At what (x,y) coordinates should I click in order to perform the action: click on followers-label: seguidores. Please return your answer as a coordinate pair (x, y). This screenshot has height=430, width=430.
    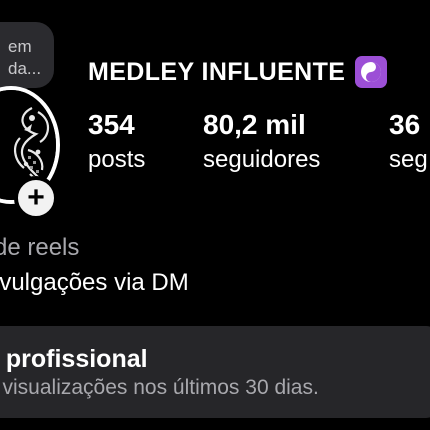
    Looking at the image, I should click on (262, 159).